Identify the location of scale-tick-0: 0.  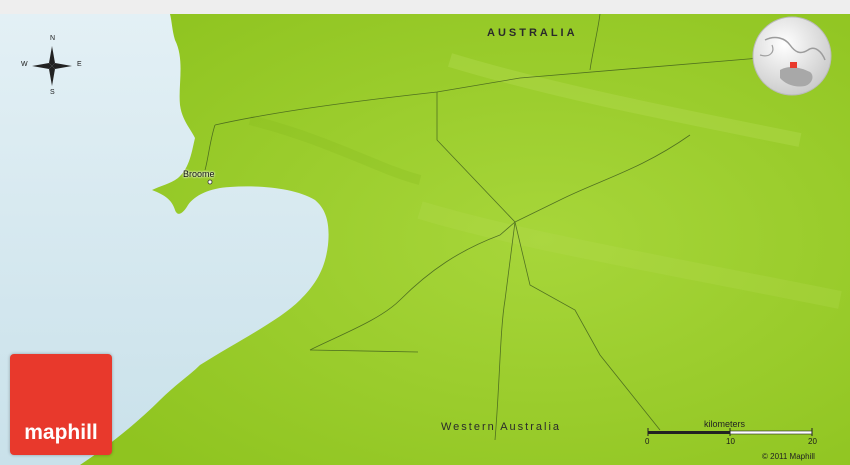
(647, 441).